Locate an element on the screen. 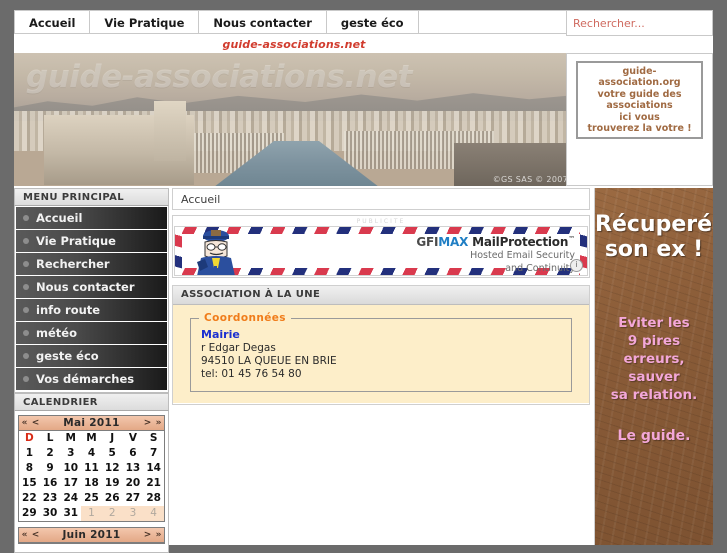  calendar-day: 22 is located at coordinates (29, 498).